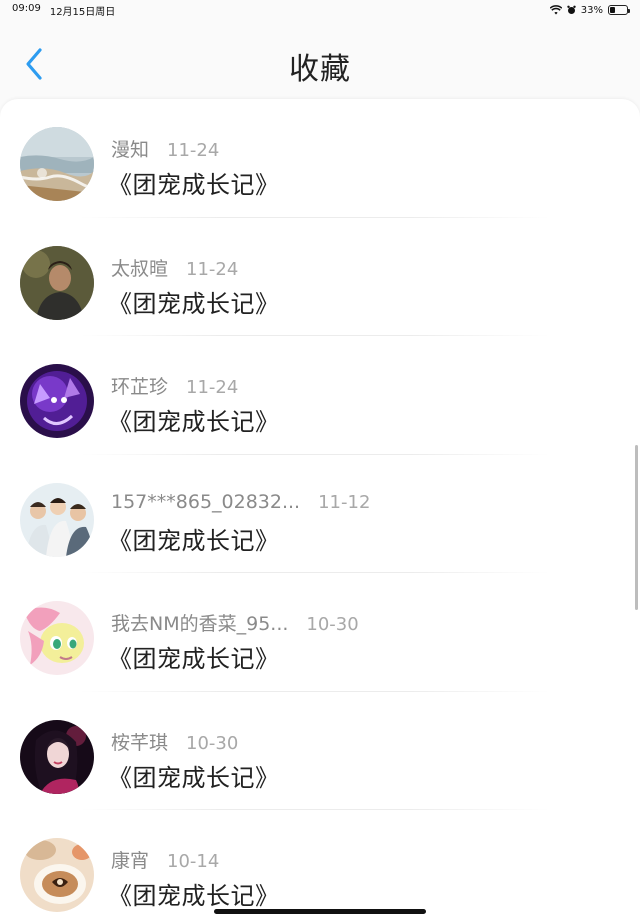 The height and width of the screenshot is (921, 640). What do you see at coordinates (320, 751) in the screenshot?
I see `list-item: 桉芊琪 10-30 《团宠成长记》` at bounding box center [320, 751].